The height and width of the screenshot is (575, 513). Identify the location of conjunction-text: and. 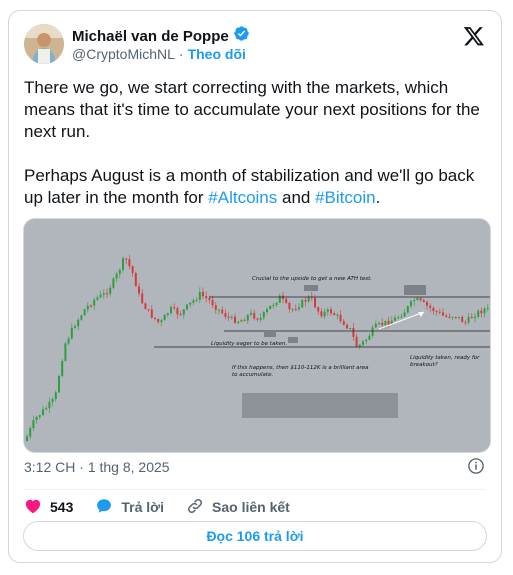
(296, 197).